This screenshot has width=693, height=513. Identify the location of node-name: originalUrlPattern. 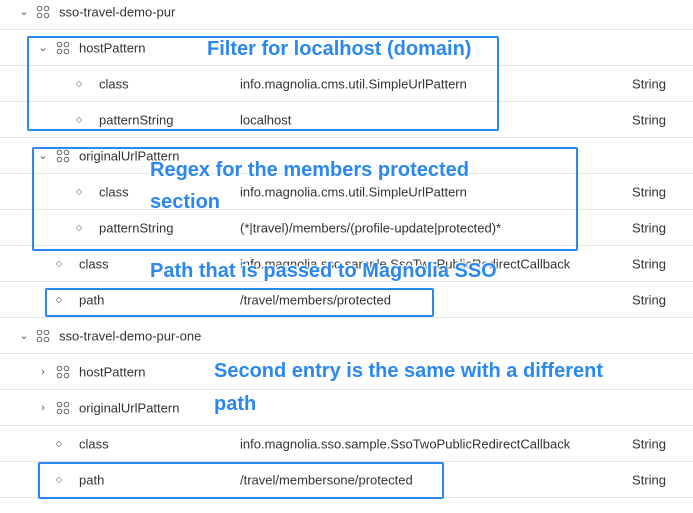
(129, 407).